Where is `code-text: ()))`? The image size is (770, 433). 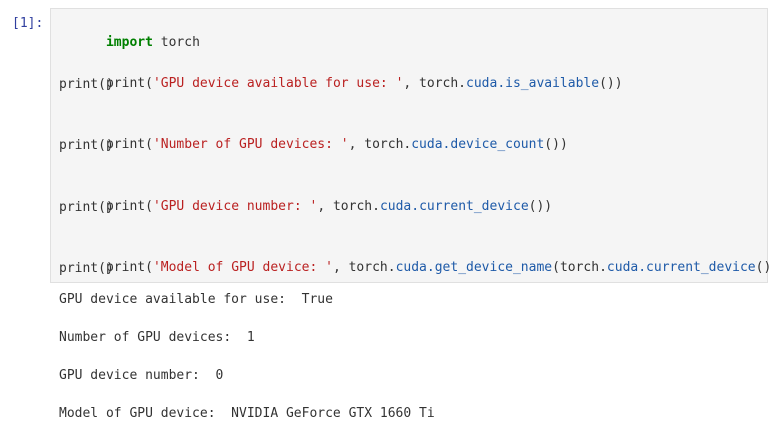 code-text: ())) is located at coordinates (762, 267).